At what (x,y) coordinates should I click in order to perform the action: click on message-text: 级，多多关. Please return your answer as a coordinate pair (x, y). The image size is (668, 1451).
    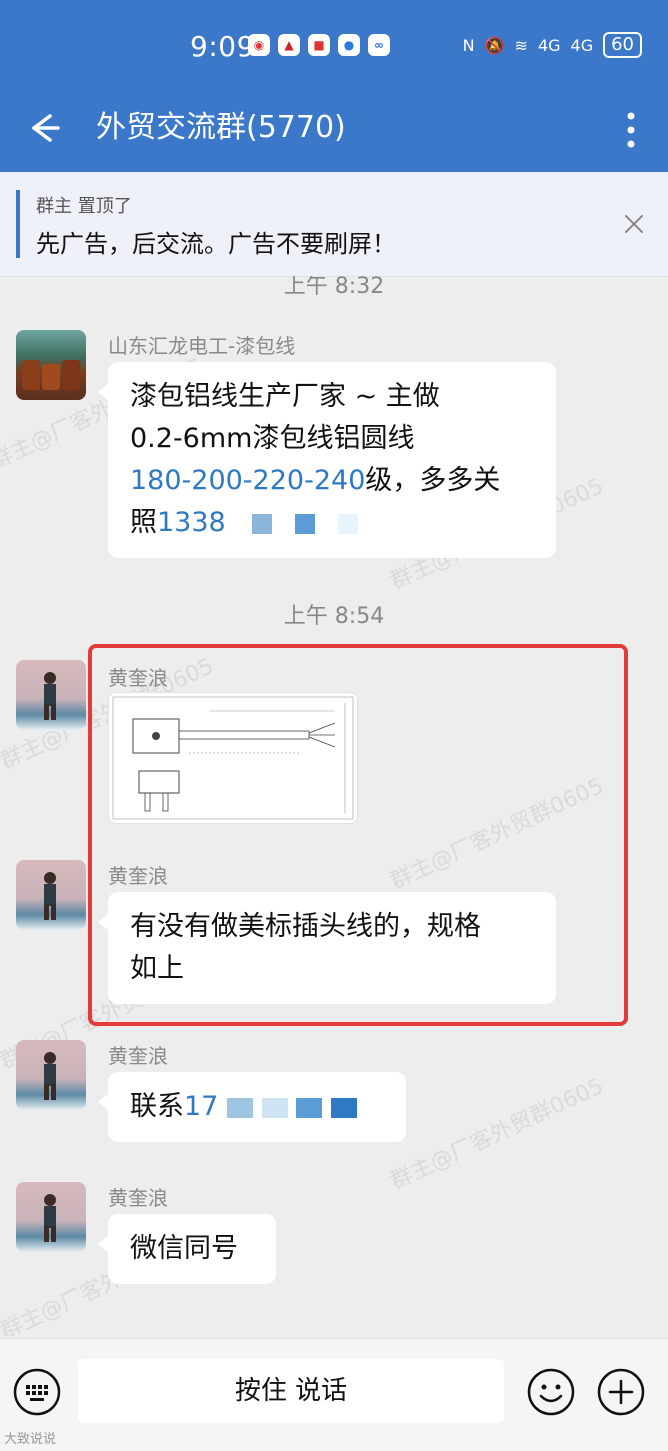
    Looking at the image, I should click on (433, 480).